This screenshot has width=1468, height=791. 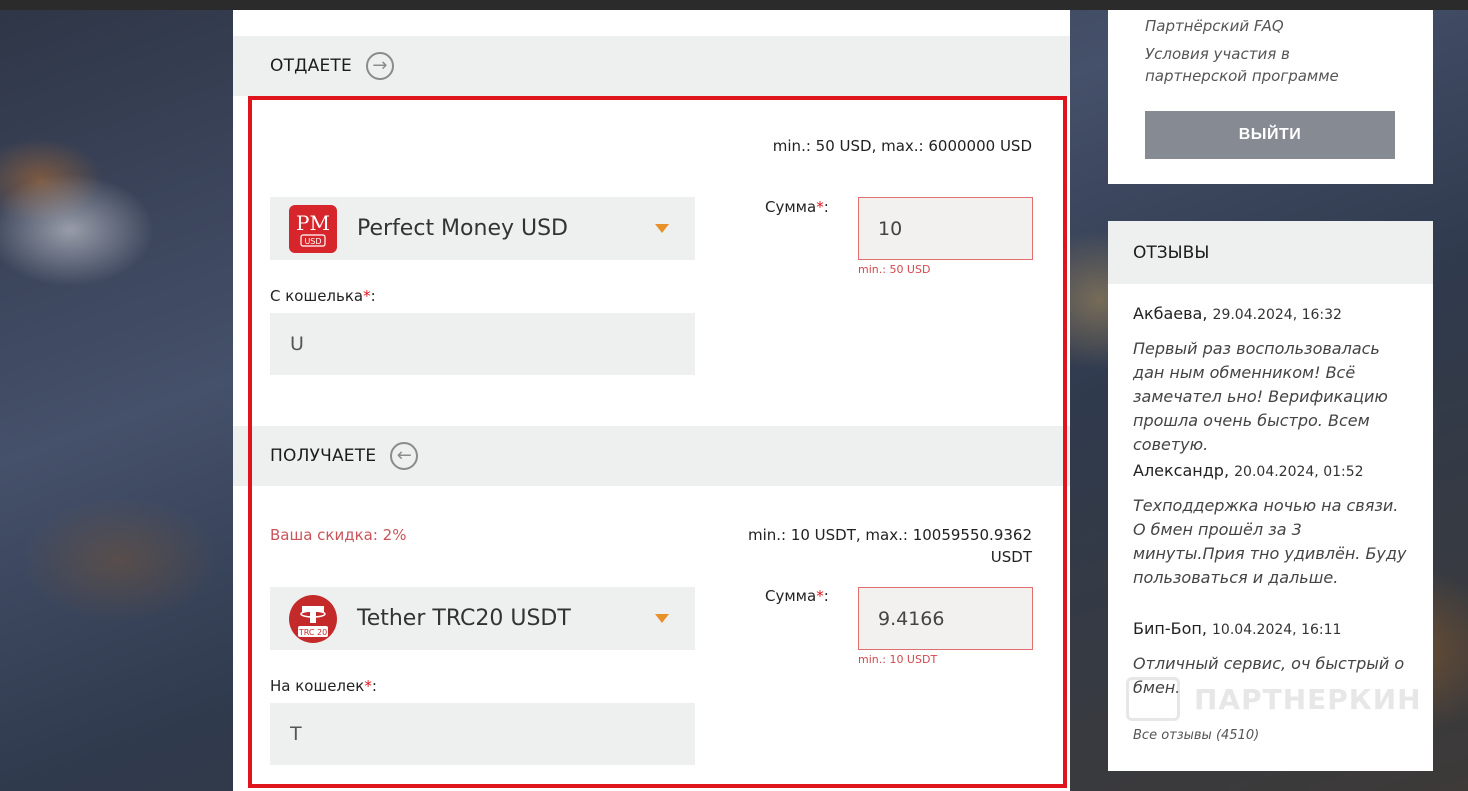 What do you see at coordinates (898, 659) in the screenshot?
I see `receive-sum-hint: min.: 10 USDT` at bounding box center [898, 659].